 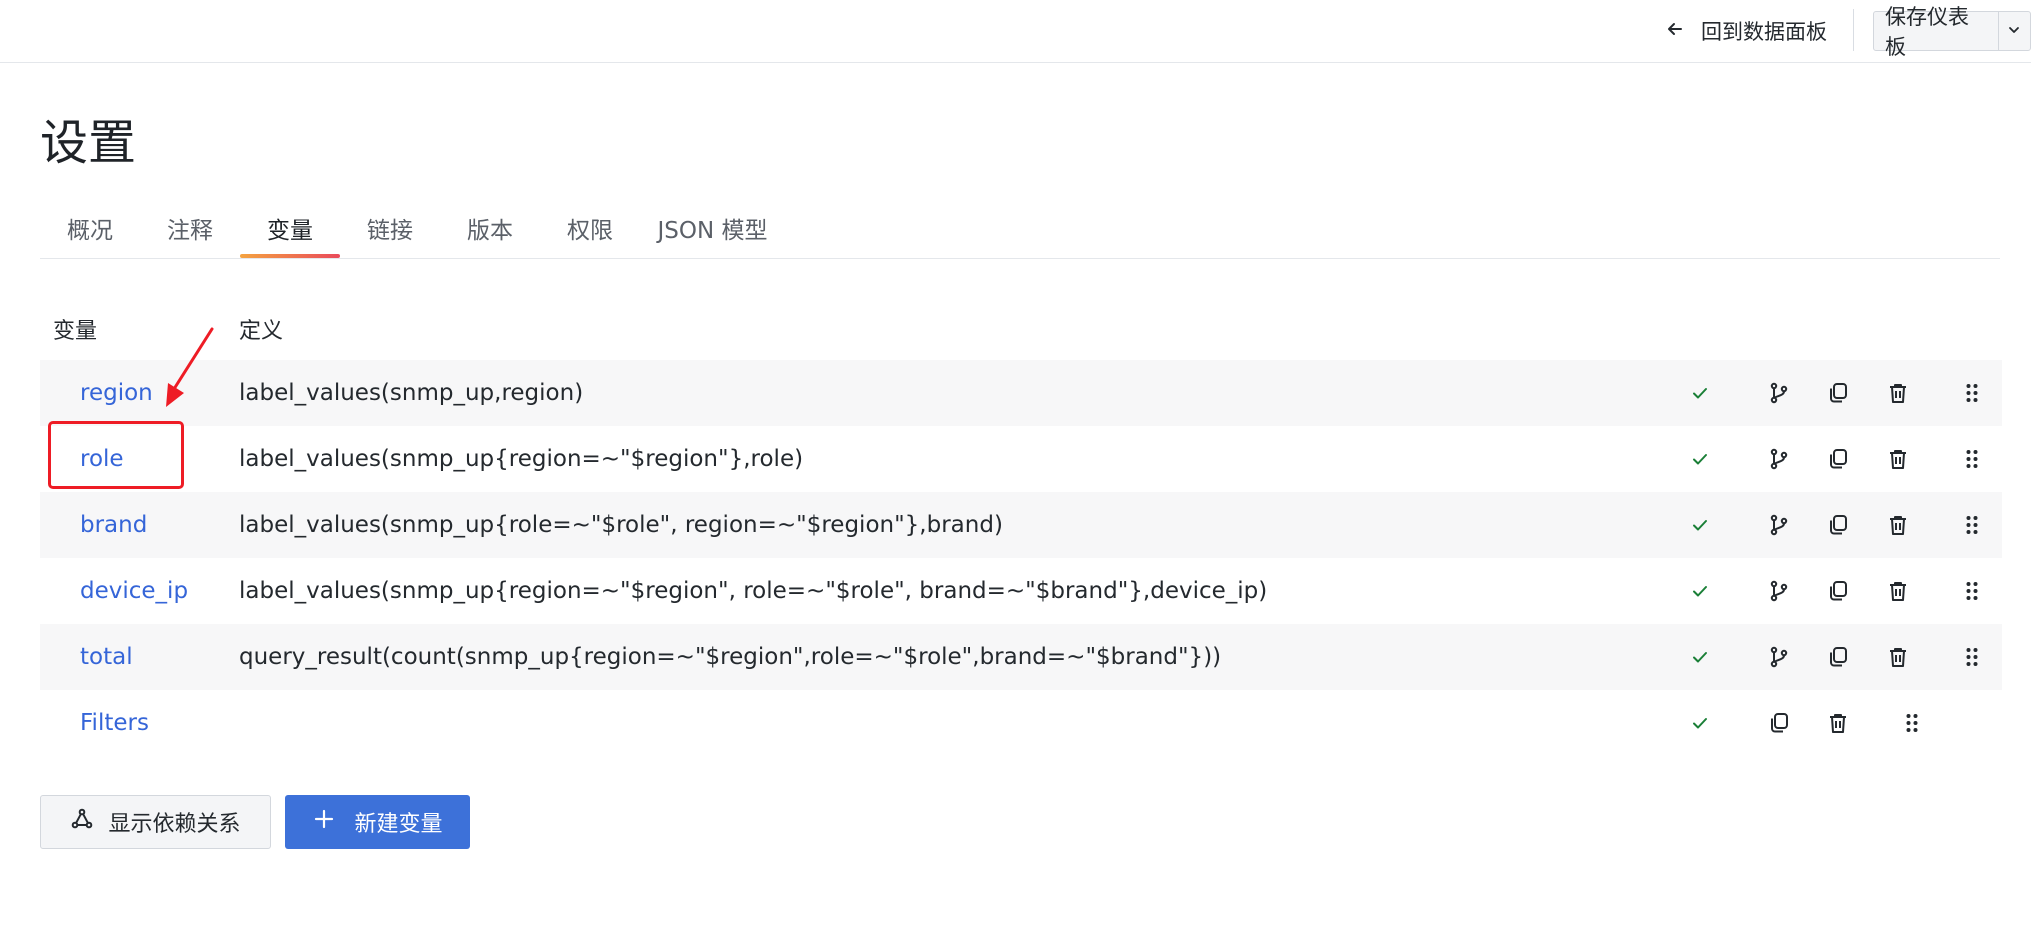 I want to click on annotation-arrow-icon, so click(x=190, y=367).